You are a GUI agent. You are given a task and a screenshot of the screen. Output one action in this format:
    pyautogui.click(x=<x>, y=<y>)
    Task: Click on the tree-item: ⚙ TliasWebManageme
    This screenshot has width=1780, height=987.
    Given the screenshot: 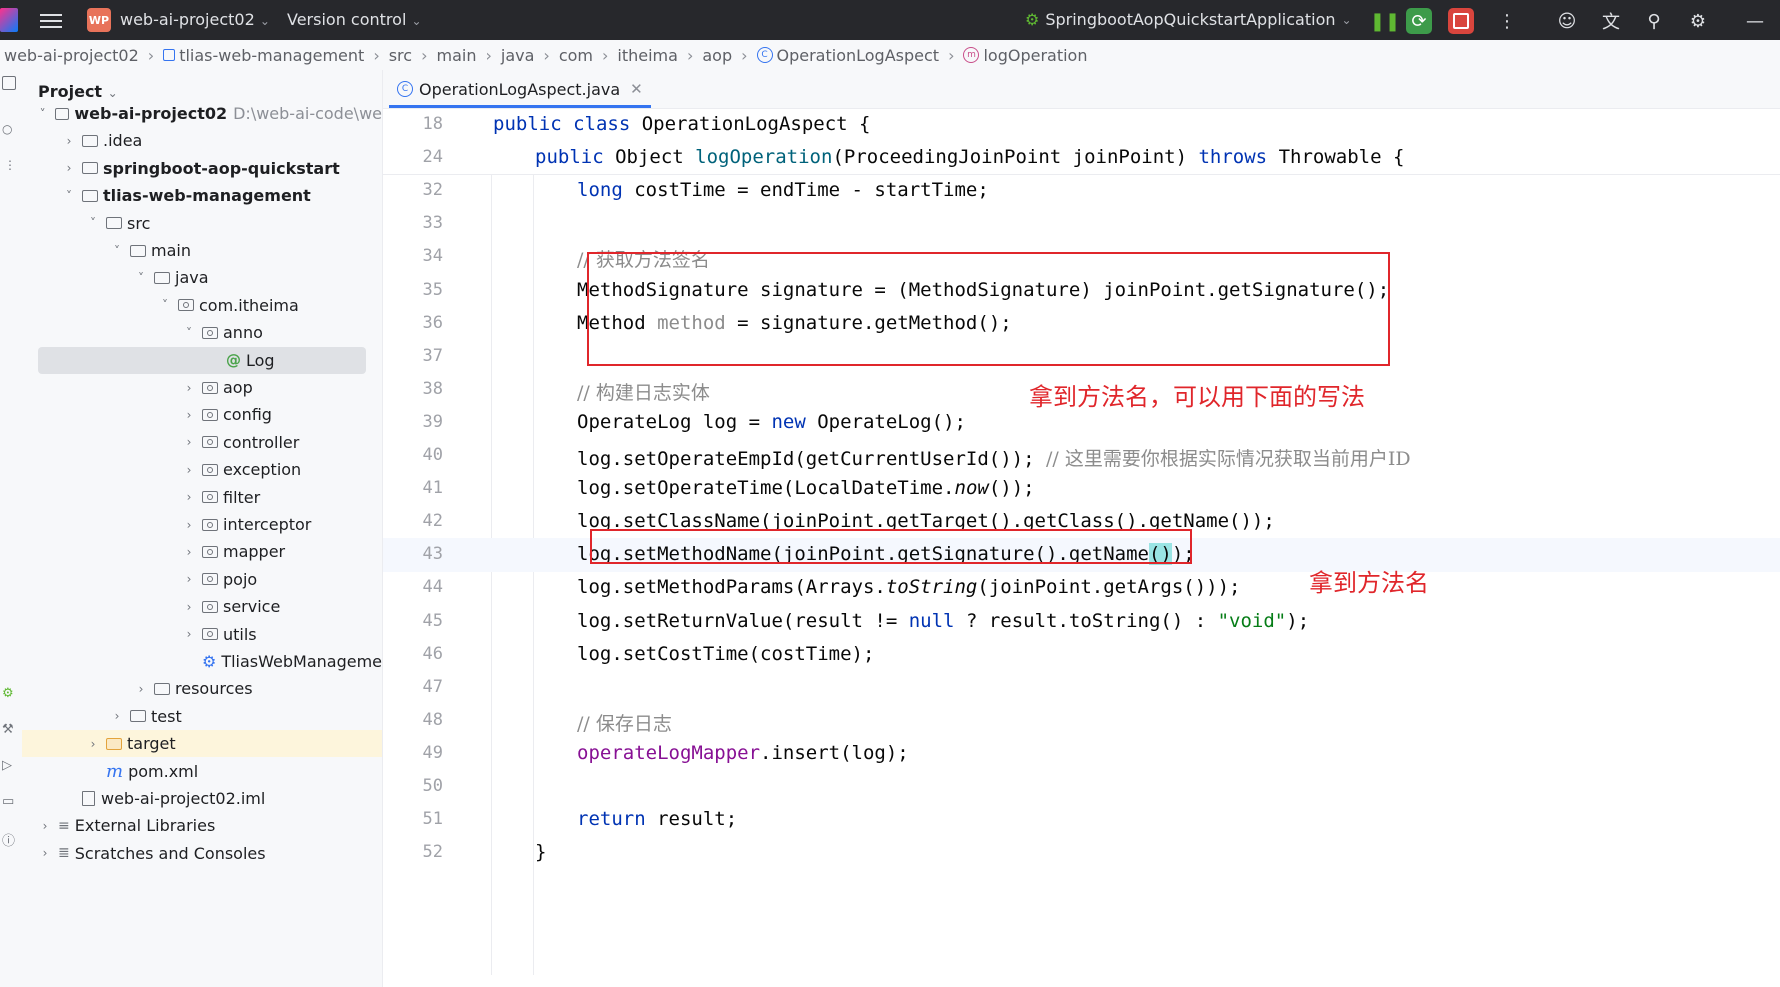 What is the action you would take?
    pyautogui.click(x=202, y=661)
    